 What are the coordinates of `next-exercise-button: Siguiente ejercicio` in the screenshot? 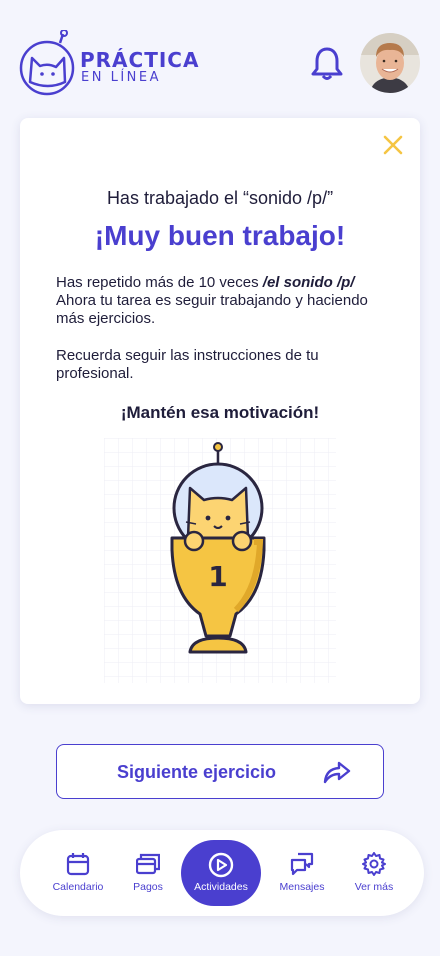 It's located at (220, 771).